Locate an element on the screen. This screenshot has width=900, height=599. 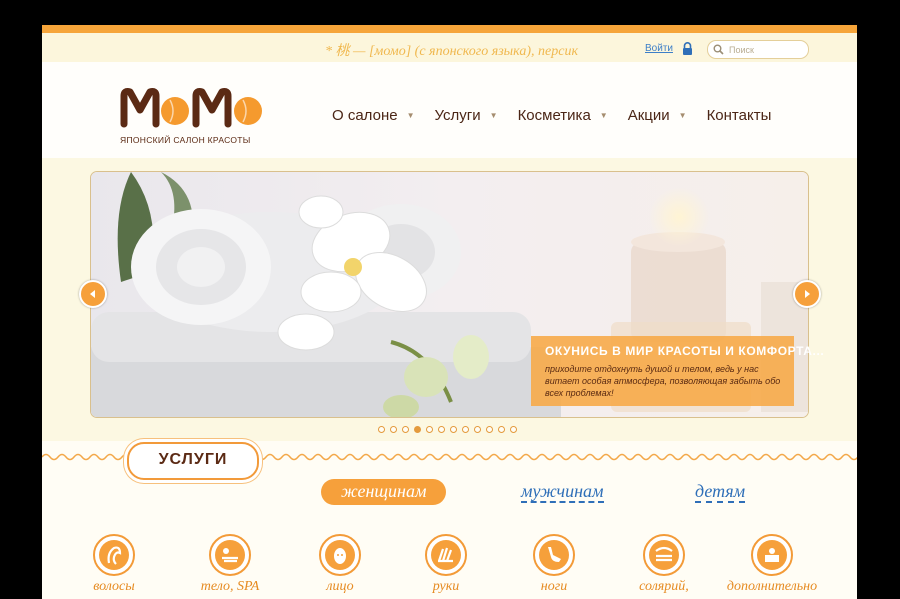
search-input is located at coordinates (766, 50).